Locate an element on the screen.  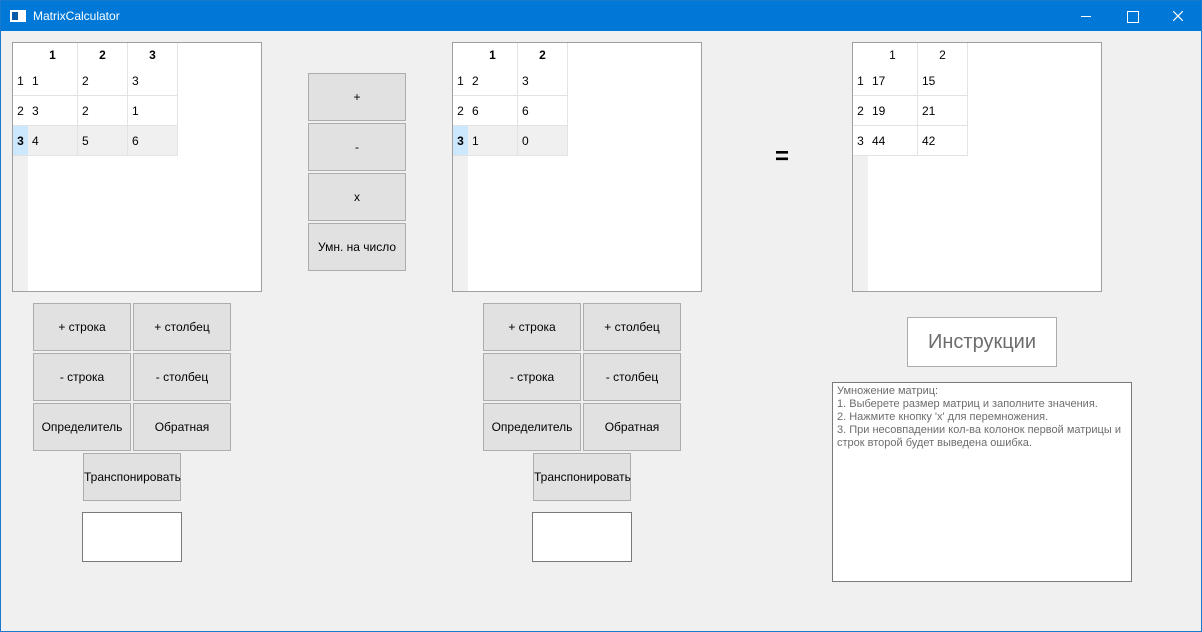
equals-sign: = is located at coordinates (782, 156).